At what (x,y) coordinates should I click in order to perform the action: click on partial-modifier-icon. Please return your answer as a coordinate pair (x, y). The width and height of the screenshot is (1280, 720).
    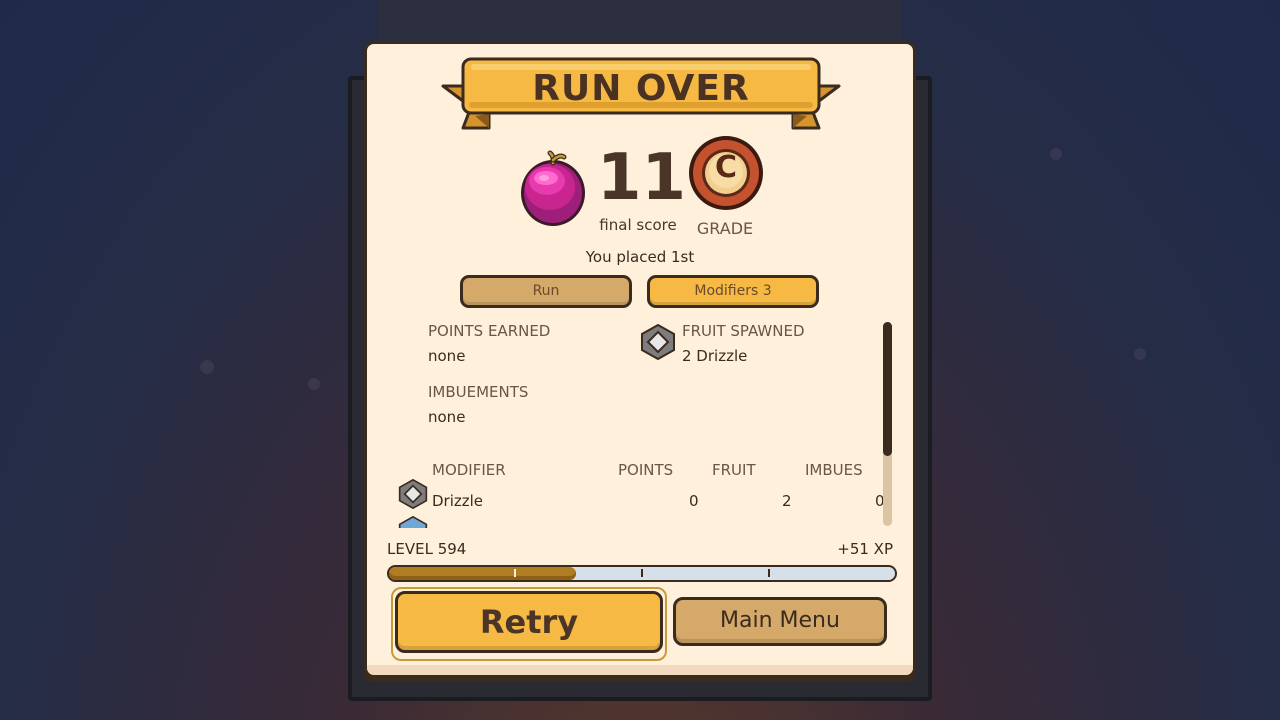
    Looking at the image, I should click on (413, 522).